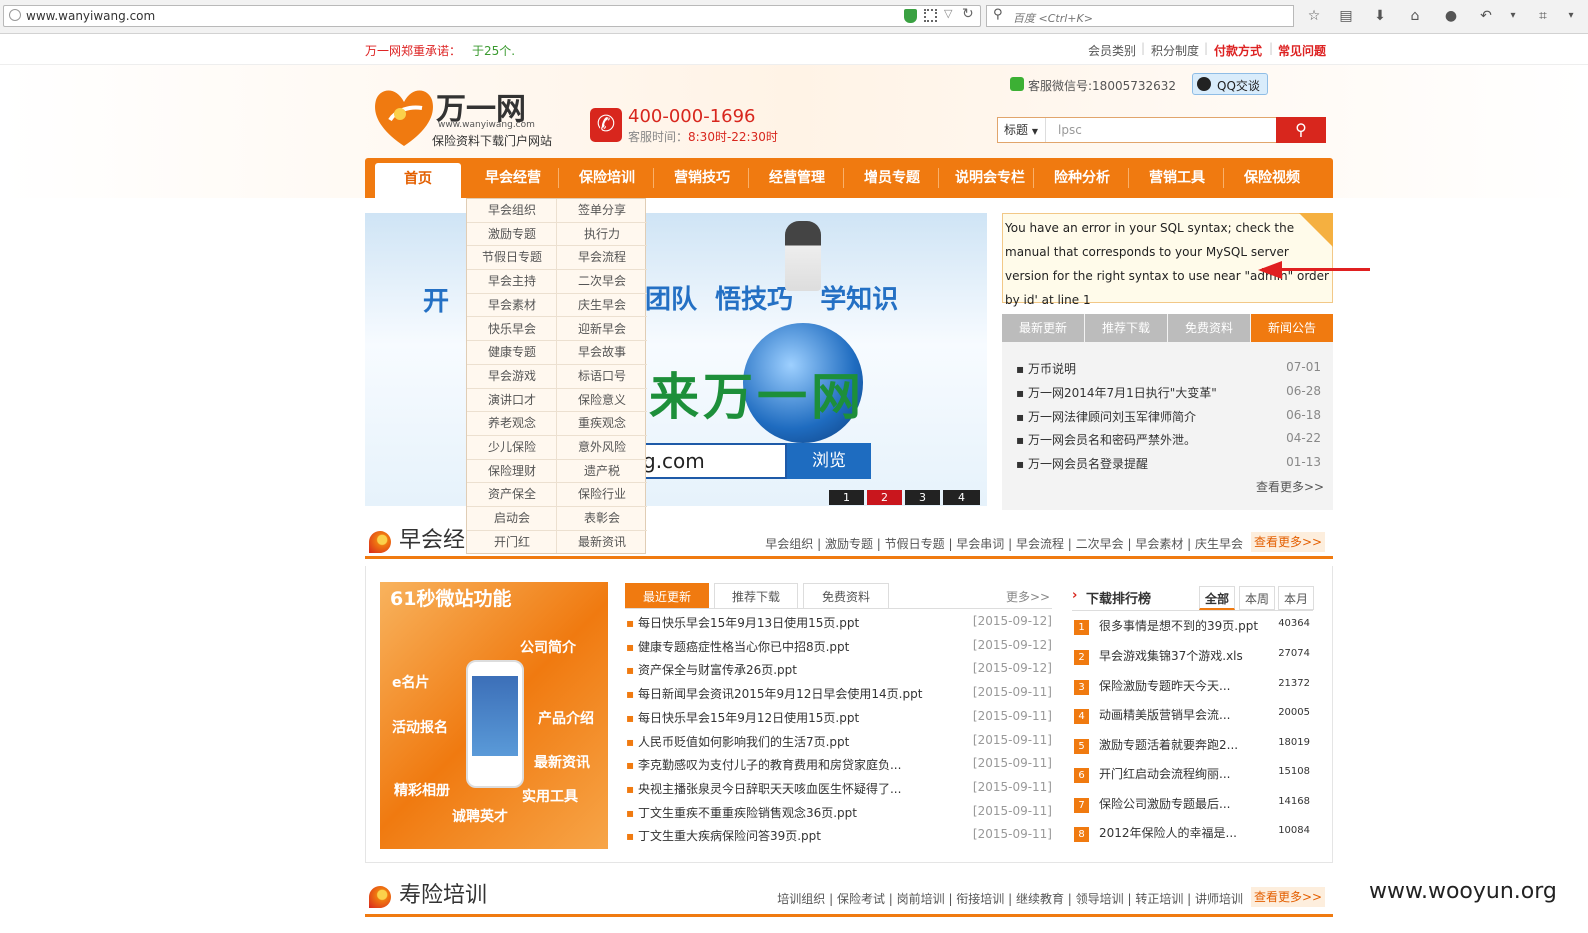  Describe the element at coordinates (702, 178) in the screenshot. I see `nav-marketing-skills: 营销技巧` at that location.